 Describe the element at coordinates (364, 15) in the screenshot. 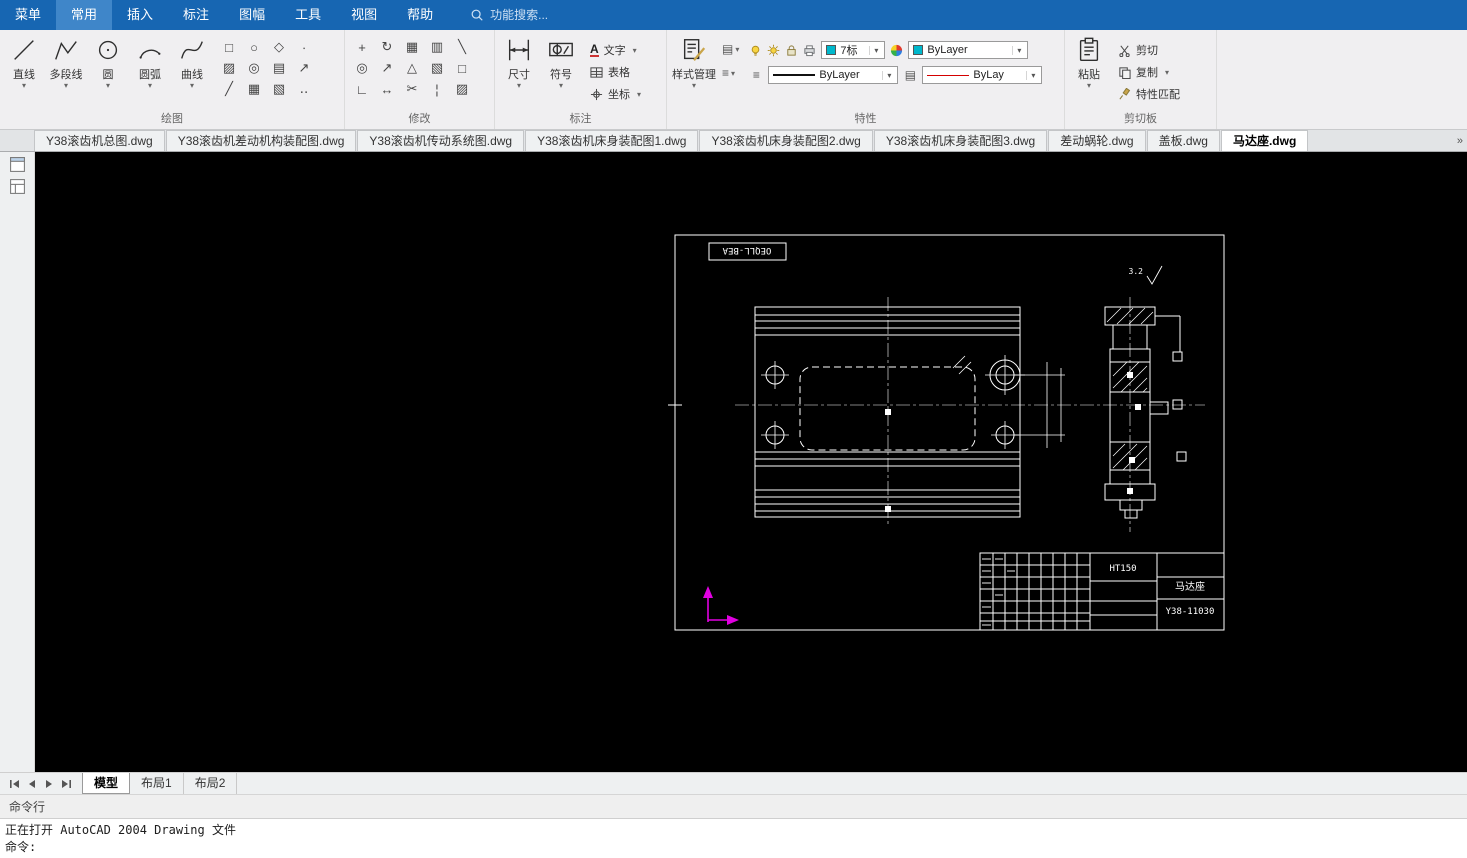

I see `menu-tab-view: 视图` at that location.